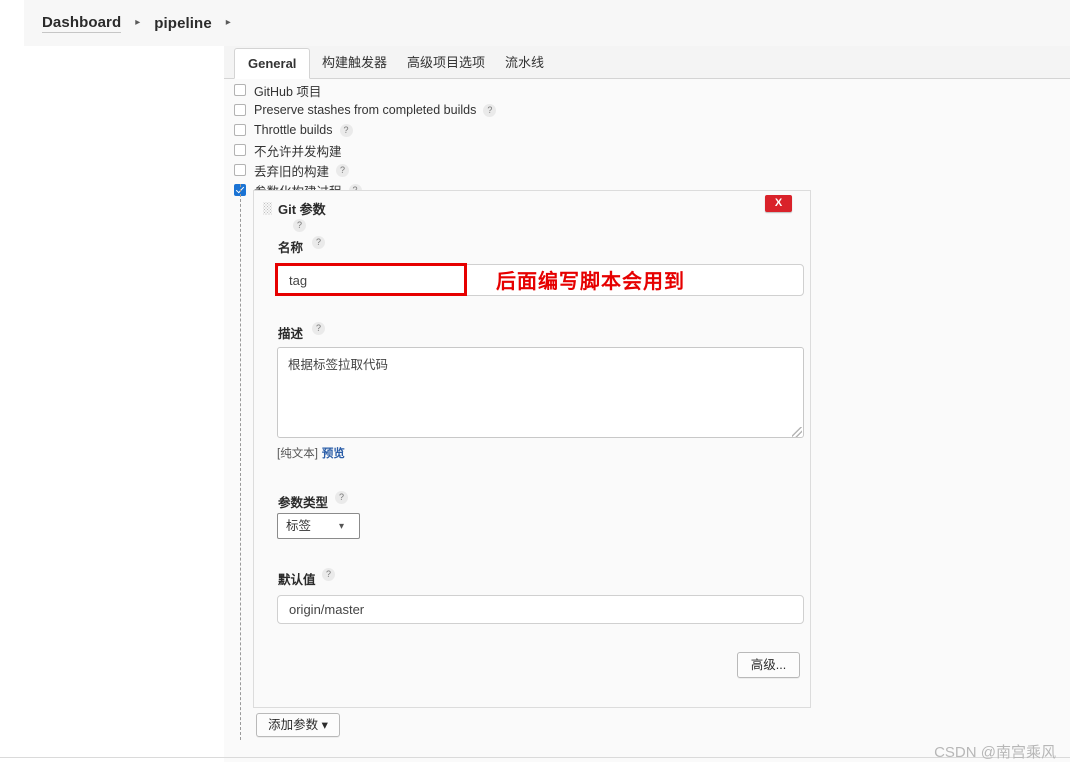 The width and height of the screenshot is (1070, 770). I want to click on option-row-preserve-stashes: Preserve stashes from completed builds ?, so click(494, 110).